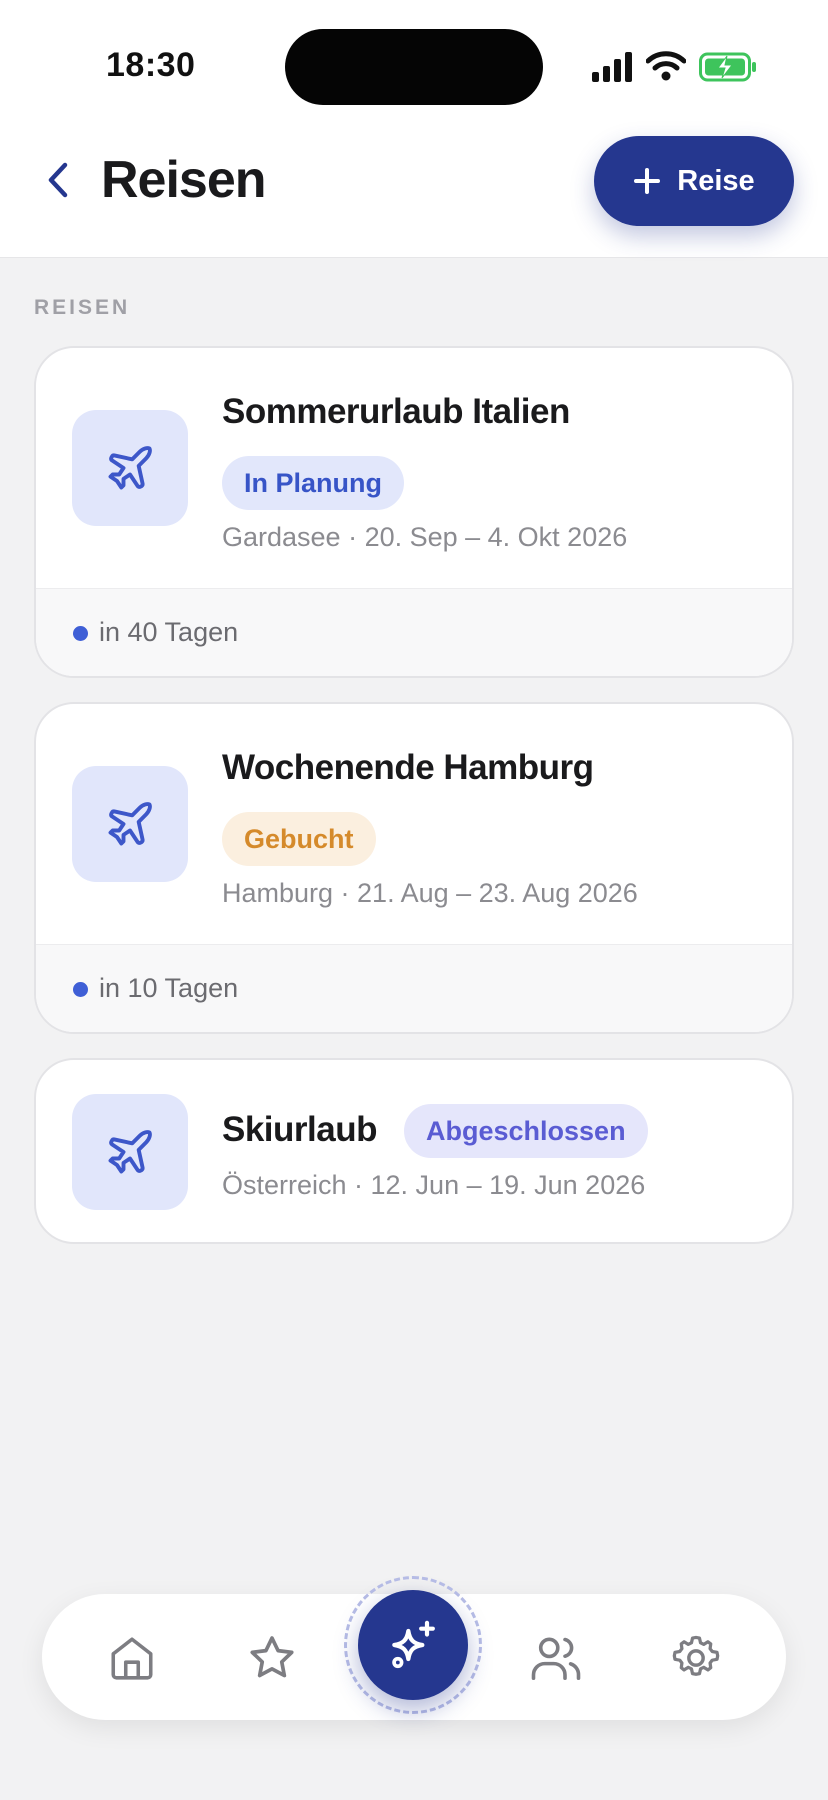 The width and height of the screenshot is (828, 1800). I want to click on status-time: 18:30, so click(151, 65).